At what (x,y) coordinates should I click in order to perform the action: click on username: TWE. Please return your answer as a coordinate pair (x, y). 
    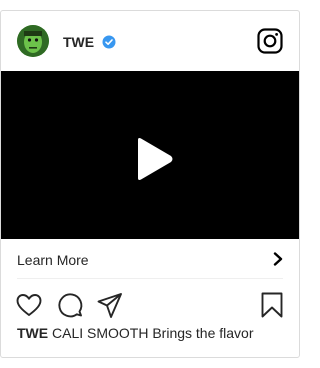
    Looking at the image, I should click on (78, 42).